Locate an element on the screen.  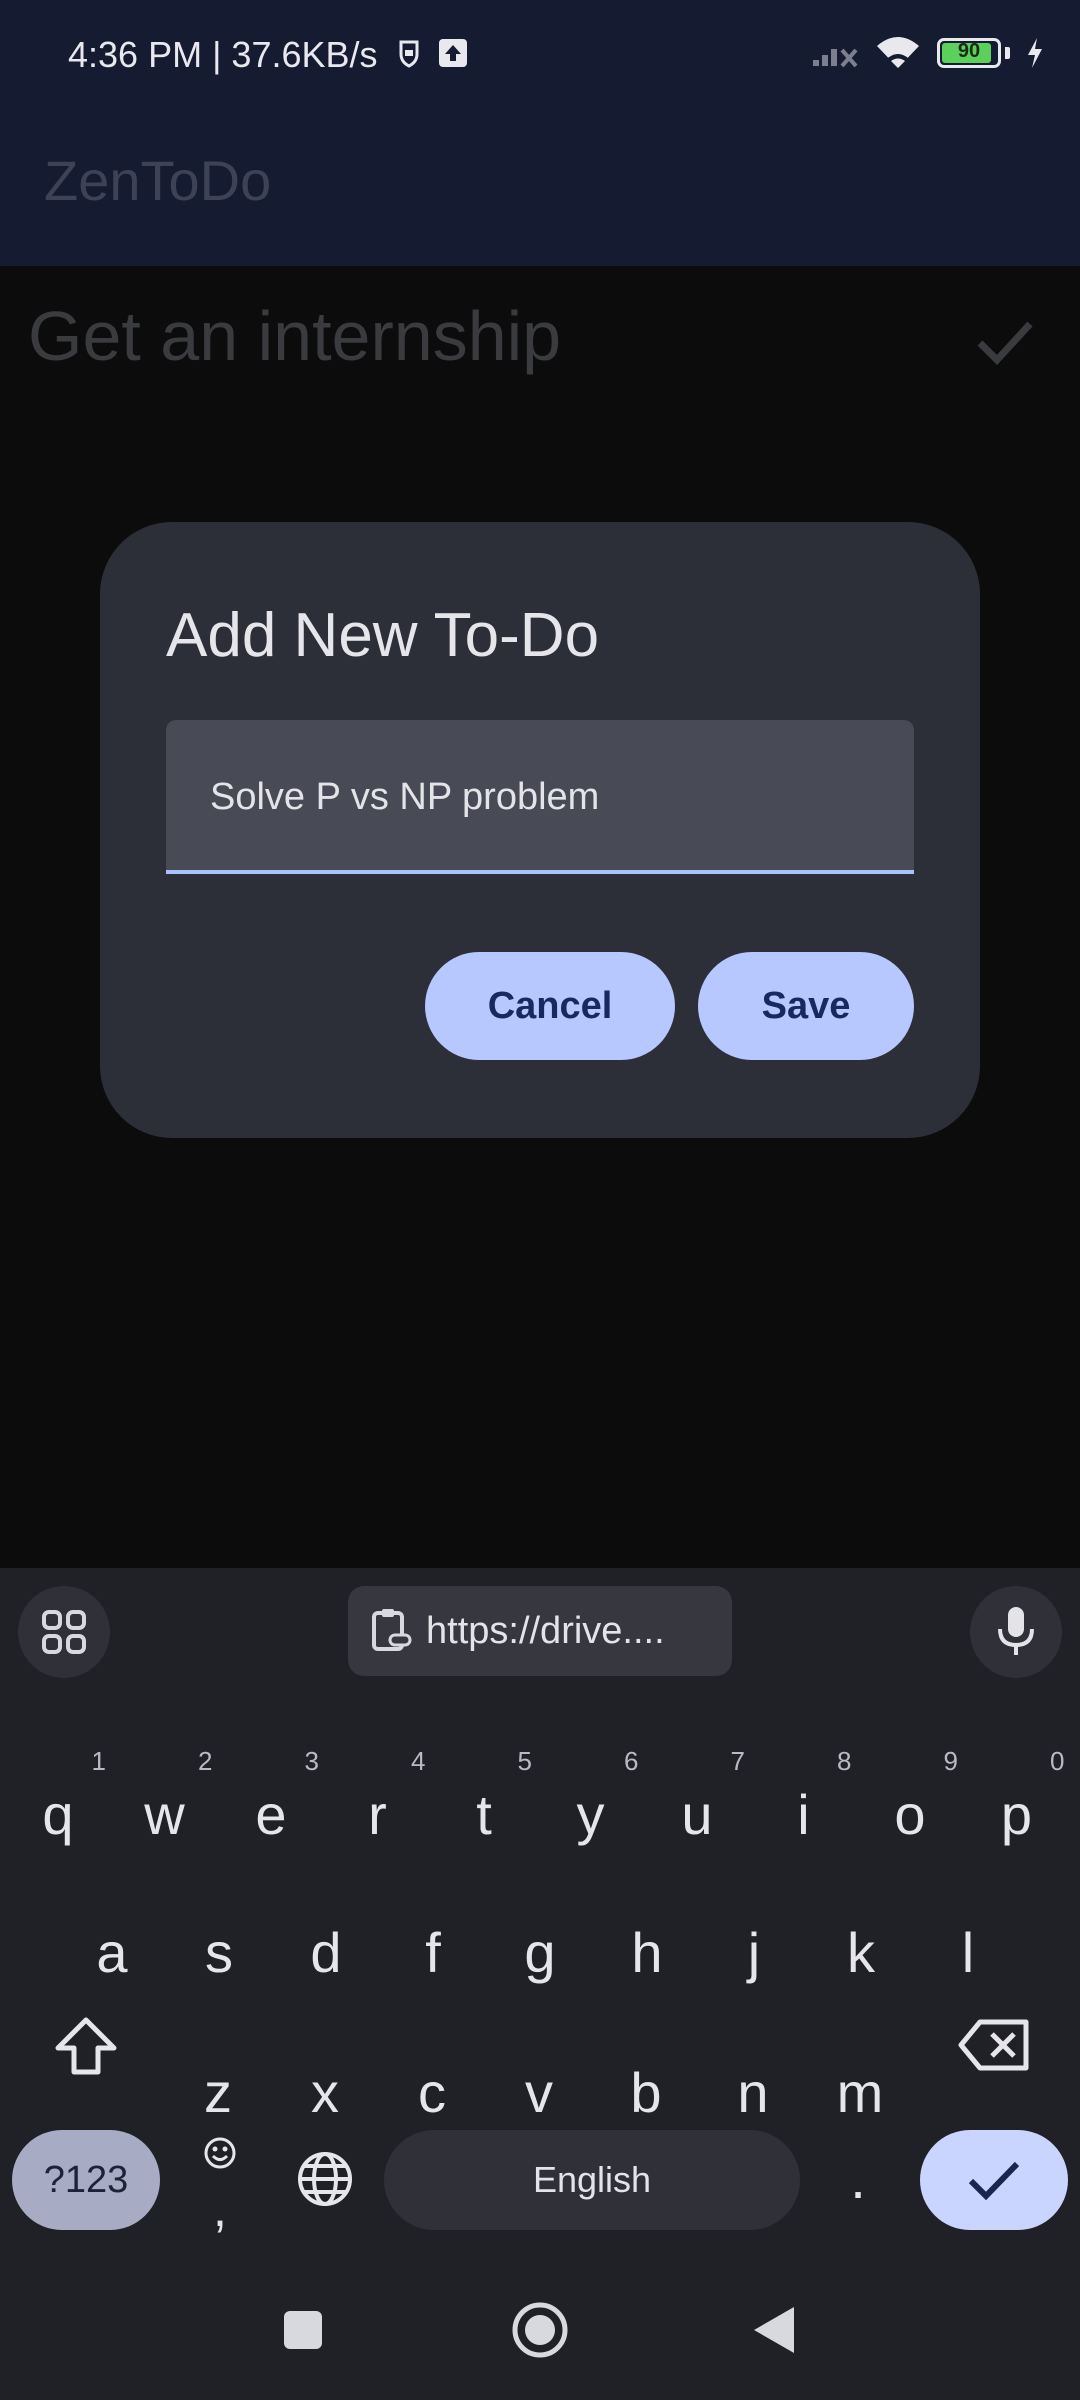
key-label: q is located at coordinates (58, 1814).